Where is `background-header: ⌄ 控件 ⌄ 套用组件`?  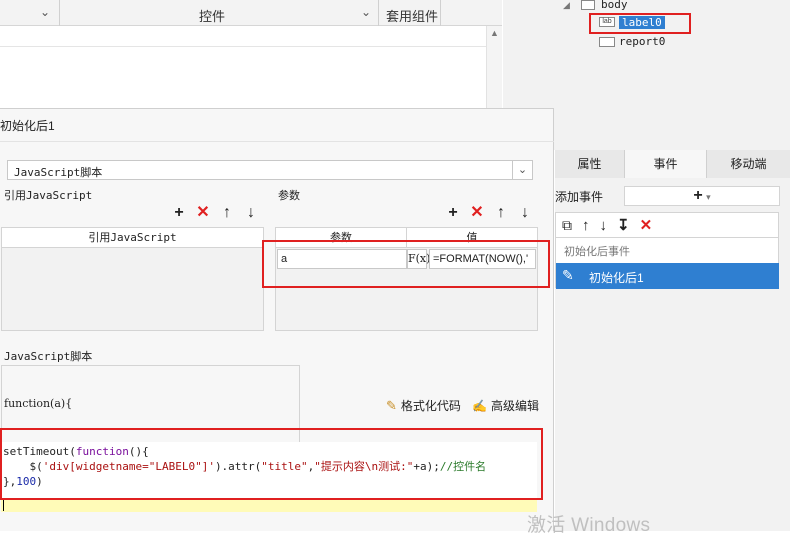 background-header: ⌄ 控件 ⌄ 套用组件 is located at coordinates (251, 13).